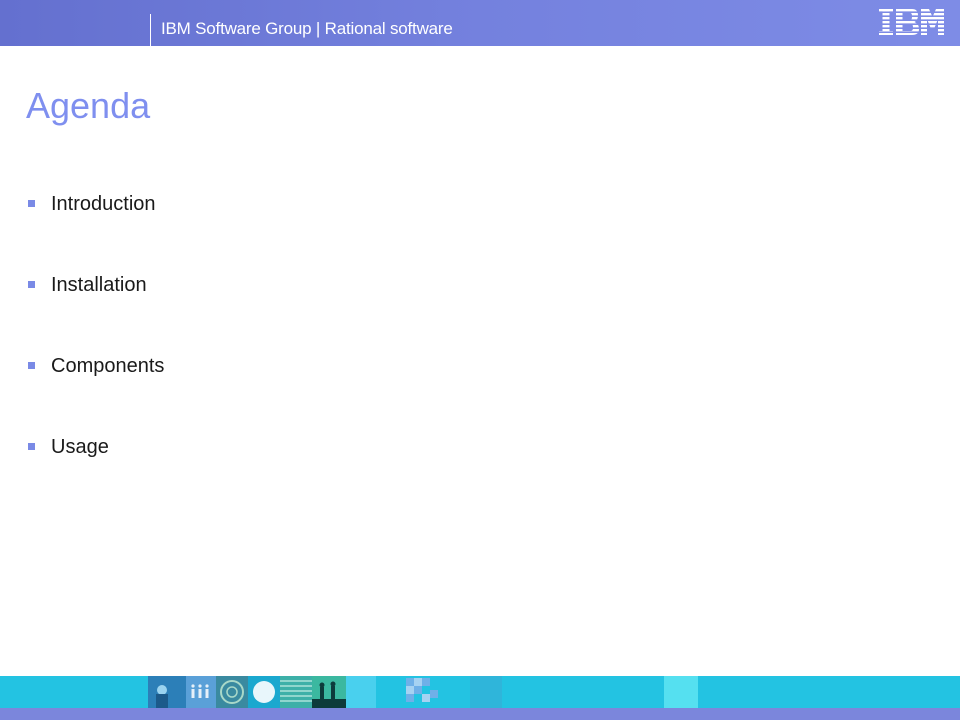 This screenshot has width=960, height=720. Describe the element at coordinates (150, 30) in the screenshot. I see `header-divider` at that location.